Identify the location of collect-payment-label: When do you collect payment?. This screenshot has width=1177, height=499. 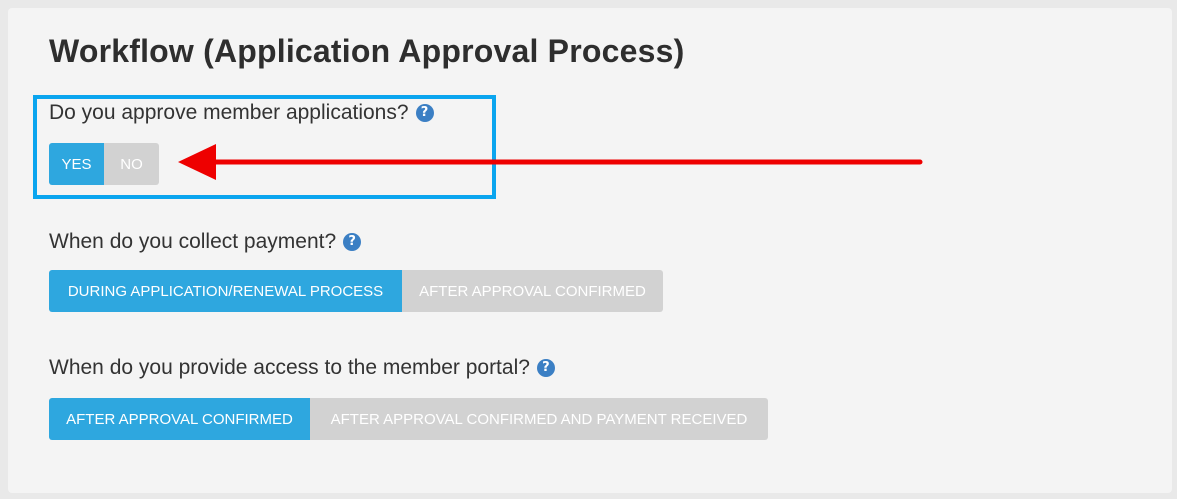
(193, 241).